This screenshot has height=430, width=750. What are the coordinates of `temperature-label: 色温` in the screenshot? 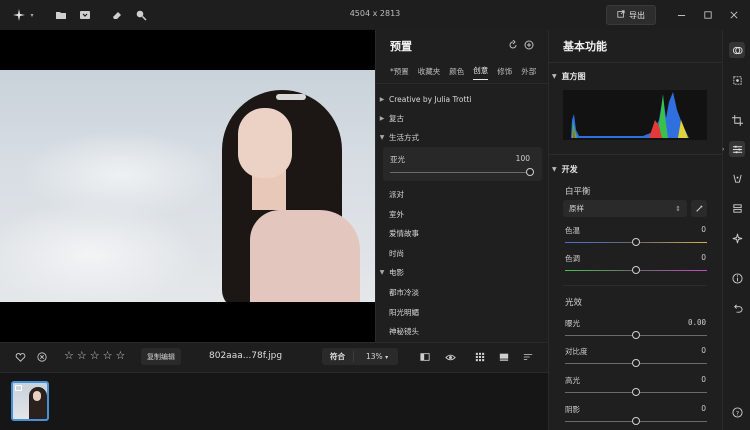 It's located at (572, 230).